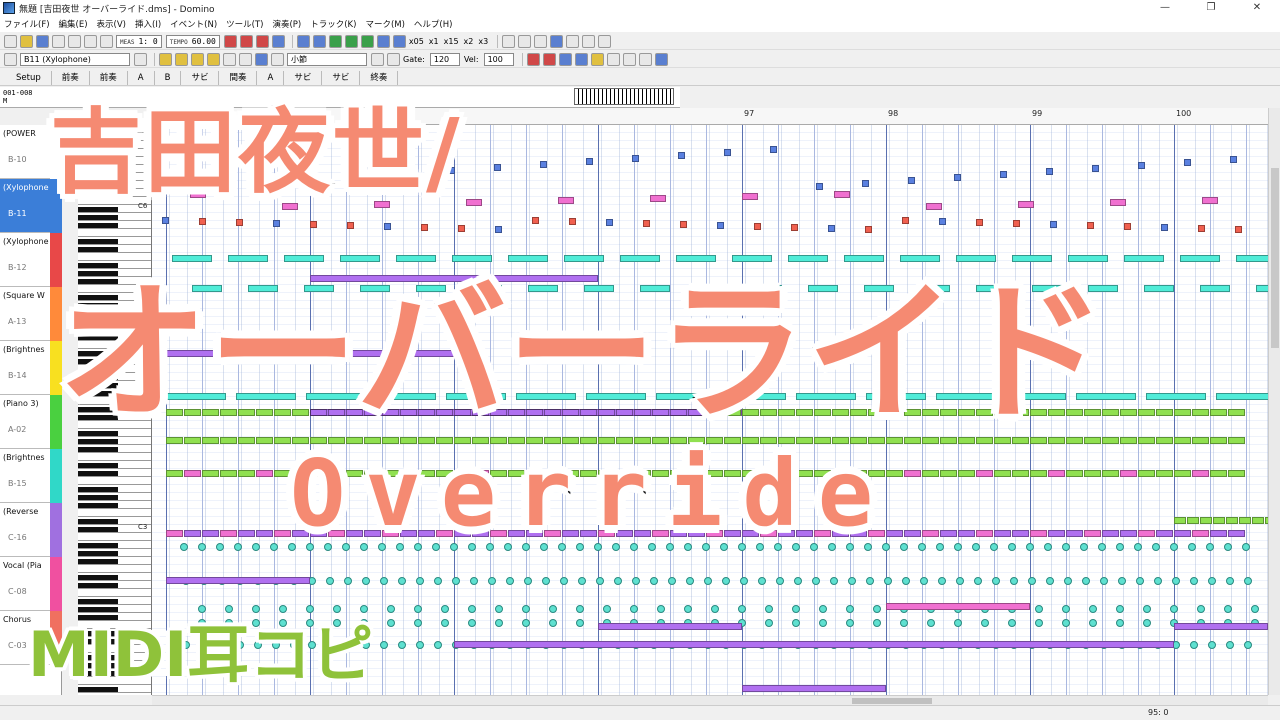  Describe the element at coordinates (351, 41) in the screenshot. I see `play-icon` at that location.